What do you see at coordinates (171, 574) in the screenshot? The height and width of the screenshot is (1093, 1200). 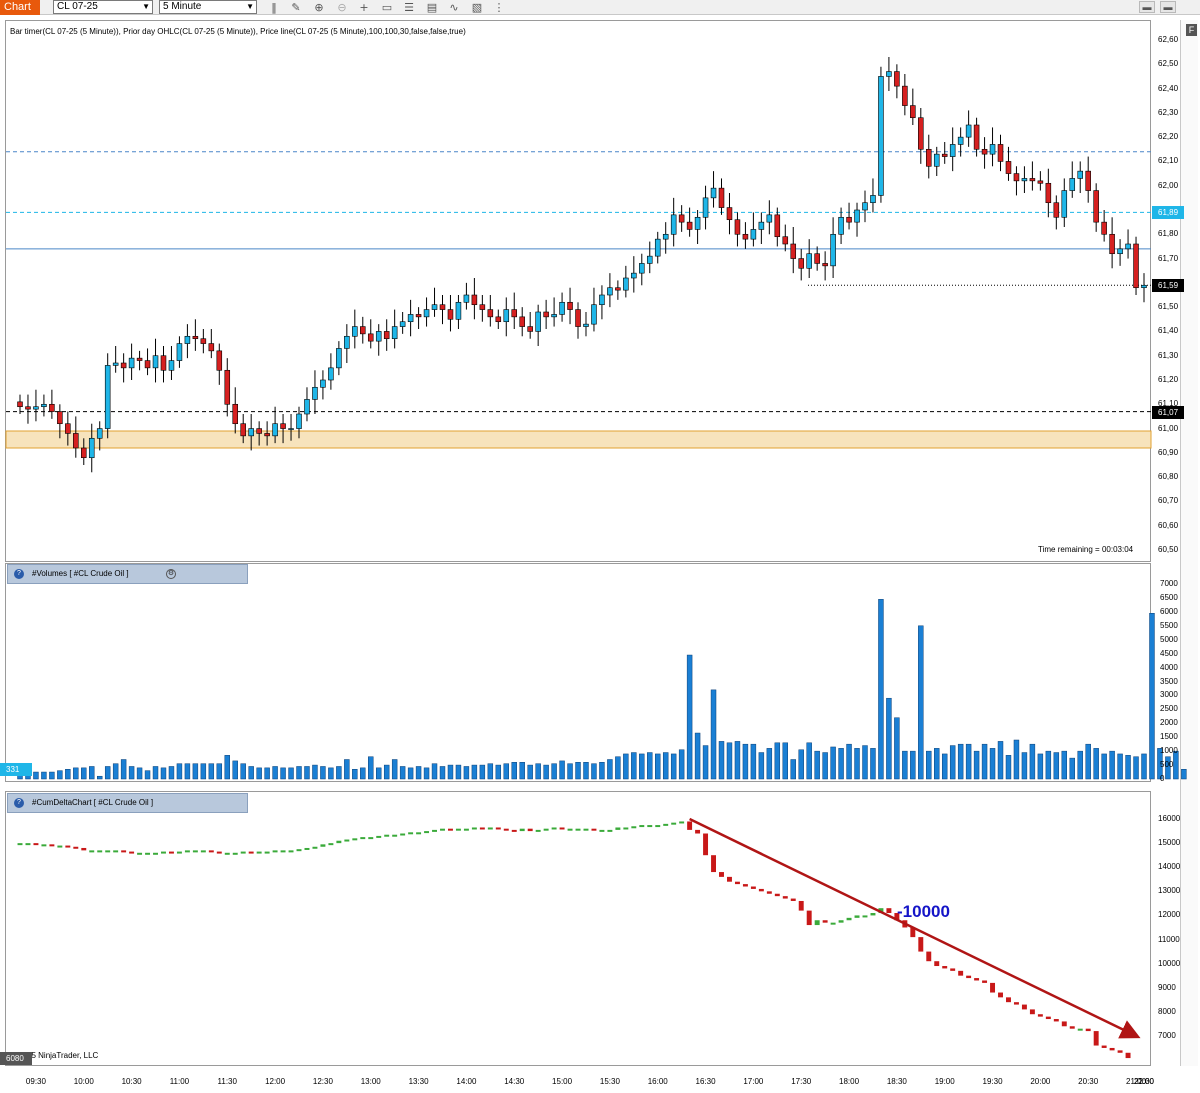 I see `settings-icon: ⚙` at bounding box center [171, 574].